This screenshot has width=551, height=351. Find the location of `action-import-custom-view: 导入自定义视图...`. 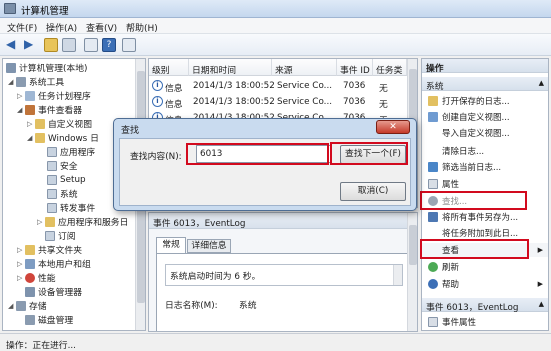

action-import-custom-view: 导入自定义视图... is located at coordinates (485, 133).